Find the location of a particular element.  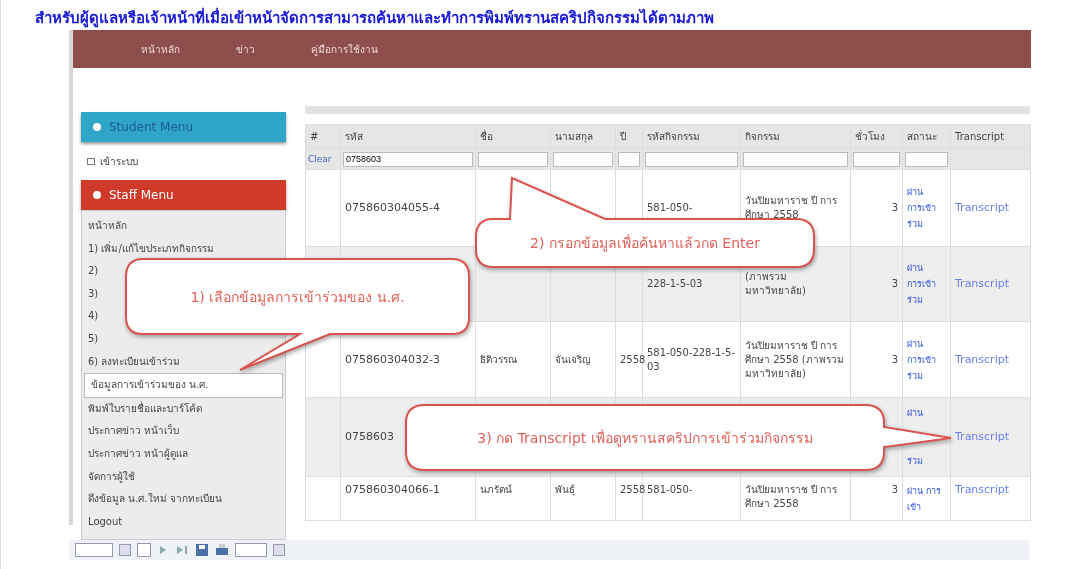

menu-item: ข้อมูลการเข้าร่วมของ น.ศ. is located at coordinates (183, 385).